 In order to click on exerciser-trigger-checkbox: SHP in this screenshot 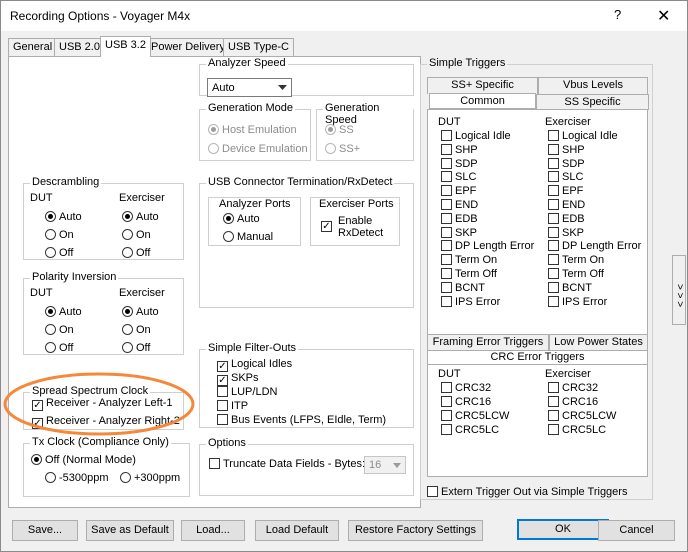, I will do `click(566, 149)`.